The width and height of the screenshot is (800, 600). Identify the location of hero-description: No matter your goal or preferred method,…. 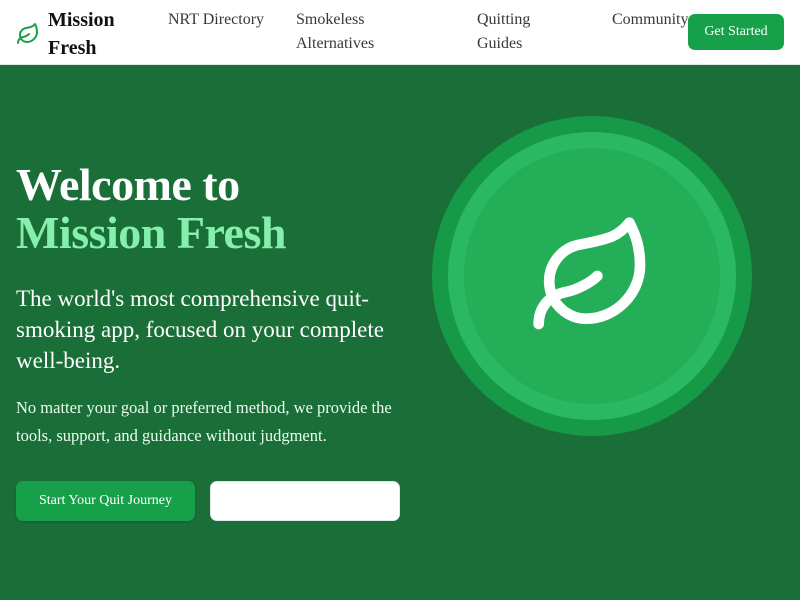
(204, 421).